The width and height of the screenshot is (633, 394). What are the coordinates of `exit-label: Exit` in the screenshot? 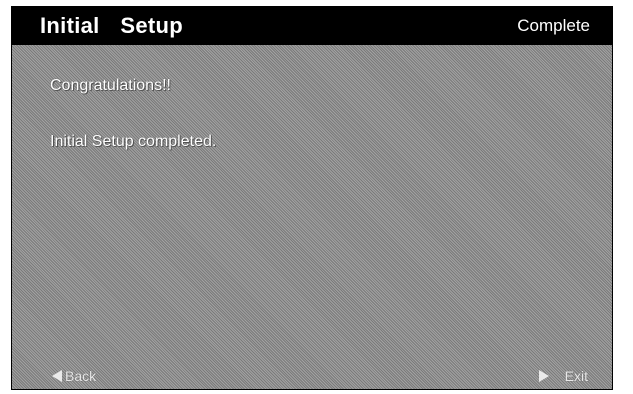 It's located at (576, 376).